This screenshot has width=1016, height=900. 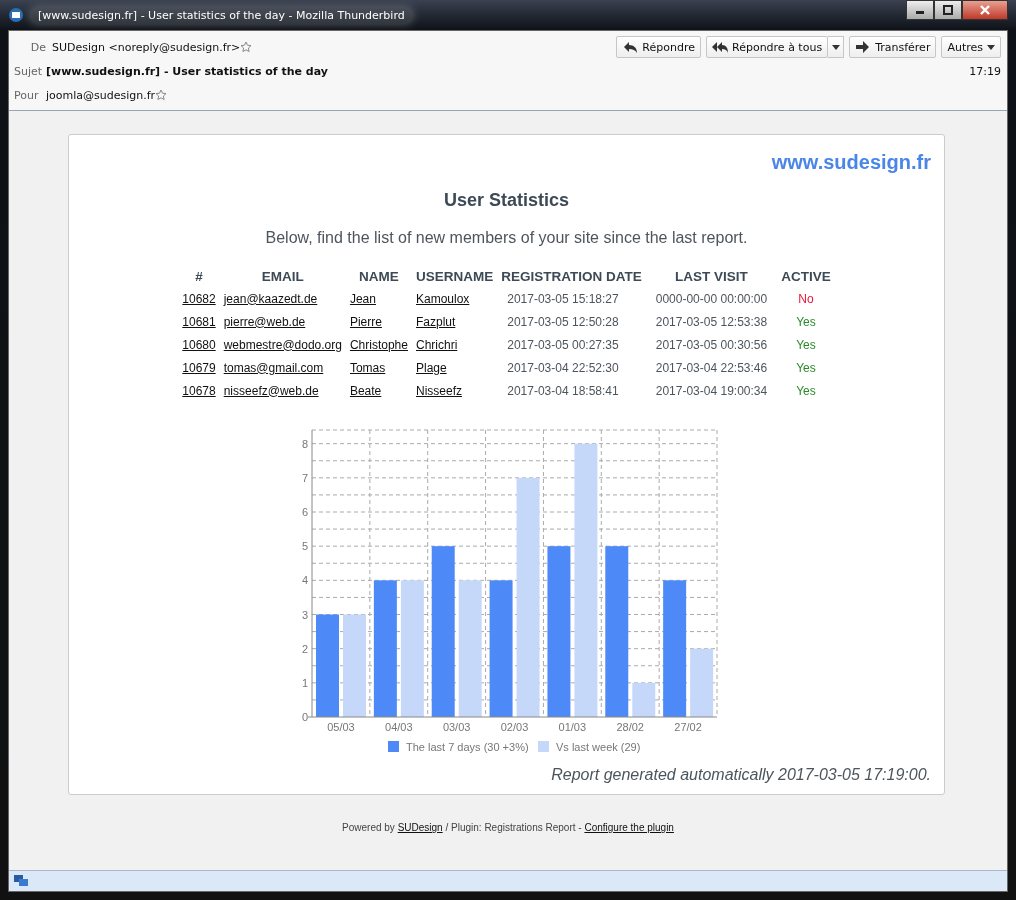 I want to click on table-link: Tomas, so click(x=367, y=367).